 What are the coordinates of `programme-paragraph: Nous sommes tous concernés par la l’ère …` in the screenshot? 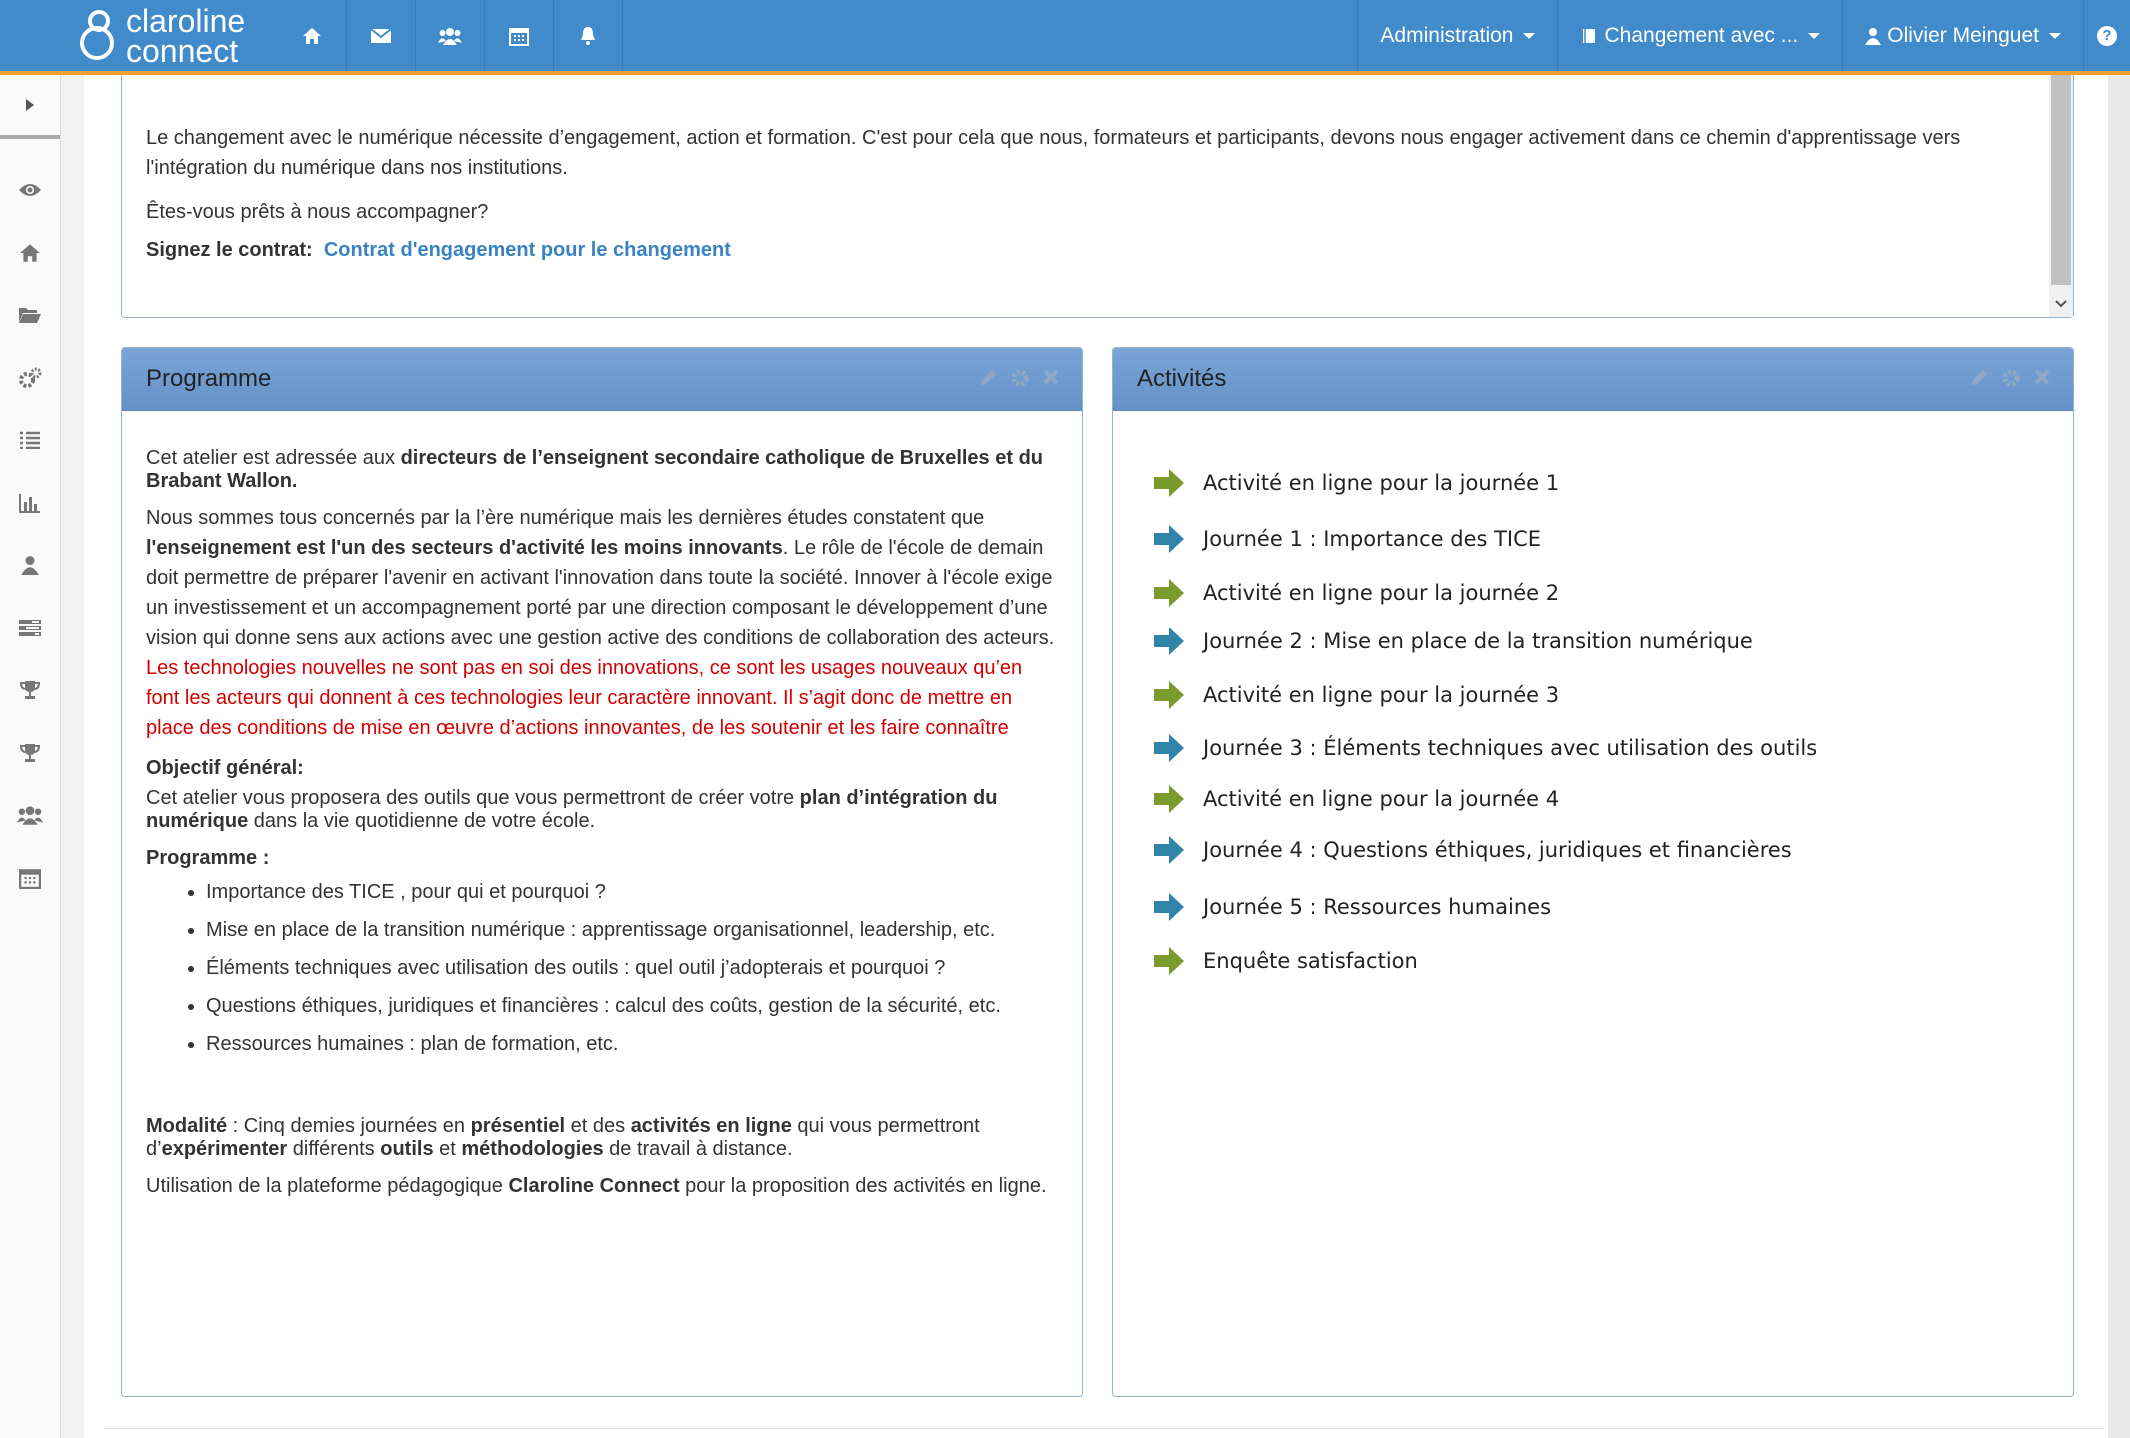 It's located at (600, 623).